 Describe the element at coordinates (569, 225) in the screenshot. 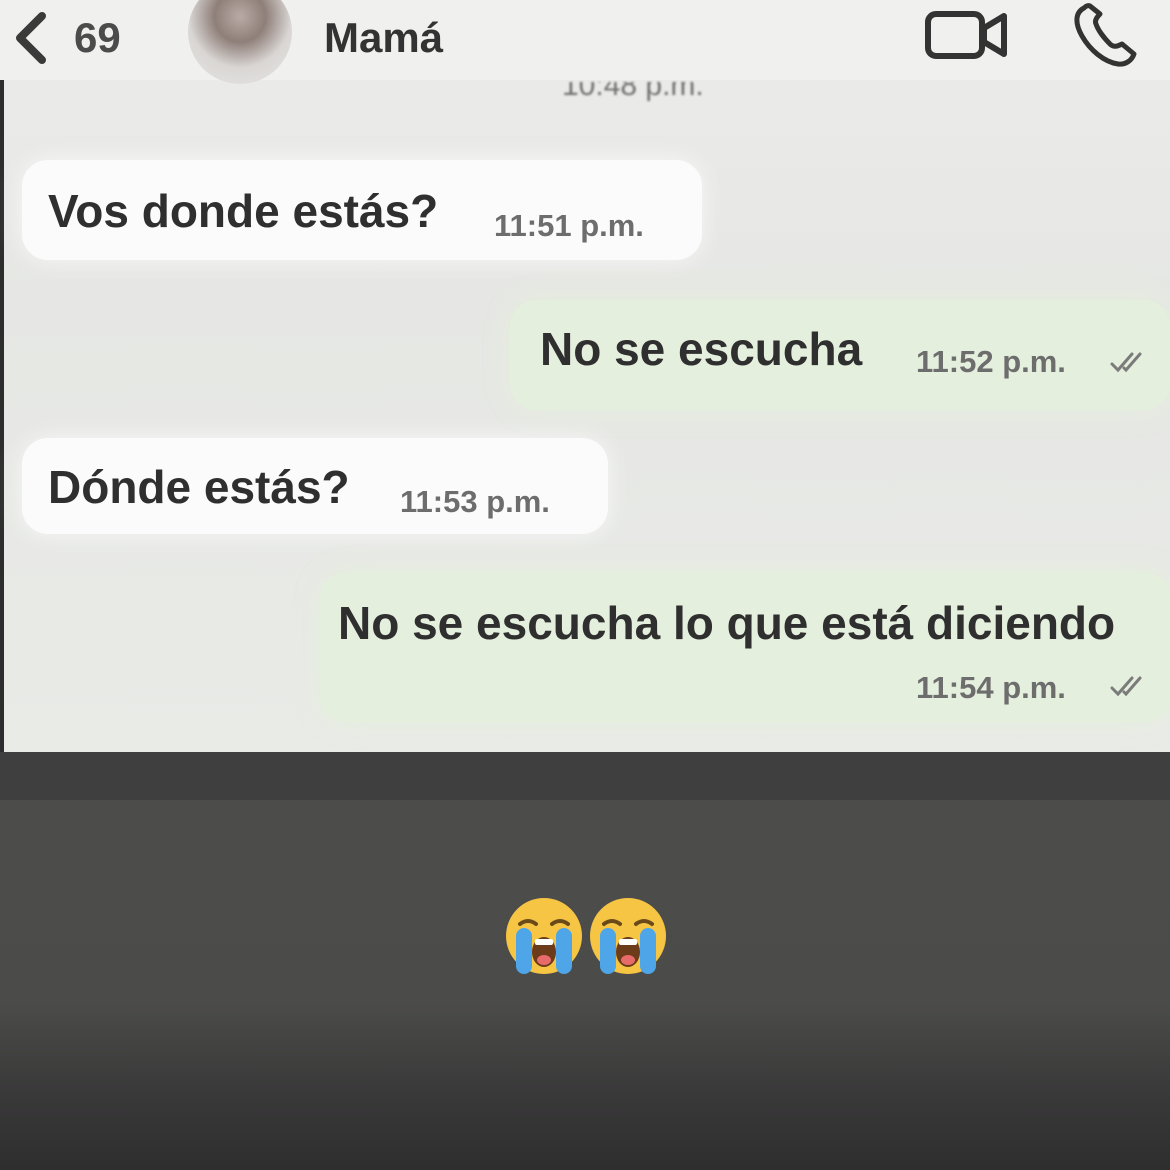

I see `message-time: 11:51 p.m.` at that location.